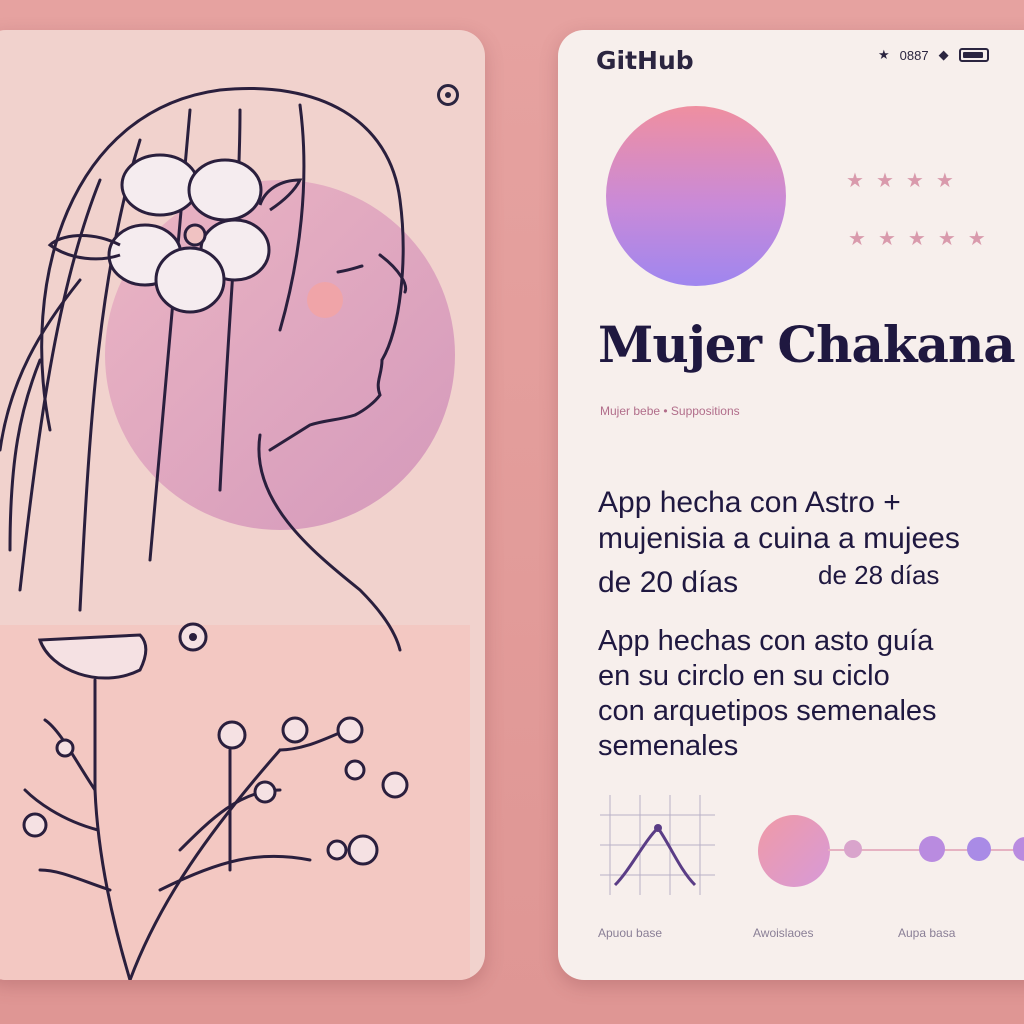 This screenshot has height=1024, width=1024. Describe the element at coordinates (933, 55) in the screenshot. I see `status-bar: ★ 0887 ◆` at that location.